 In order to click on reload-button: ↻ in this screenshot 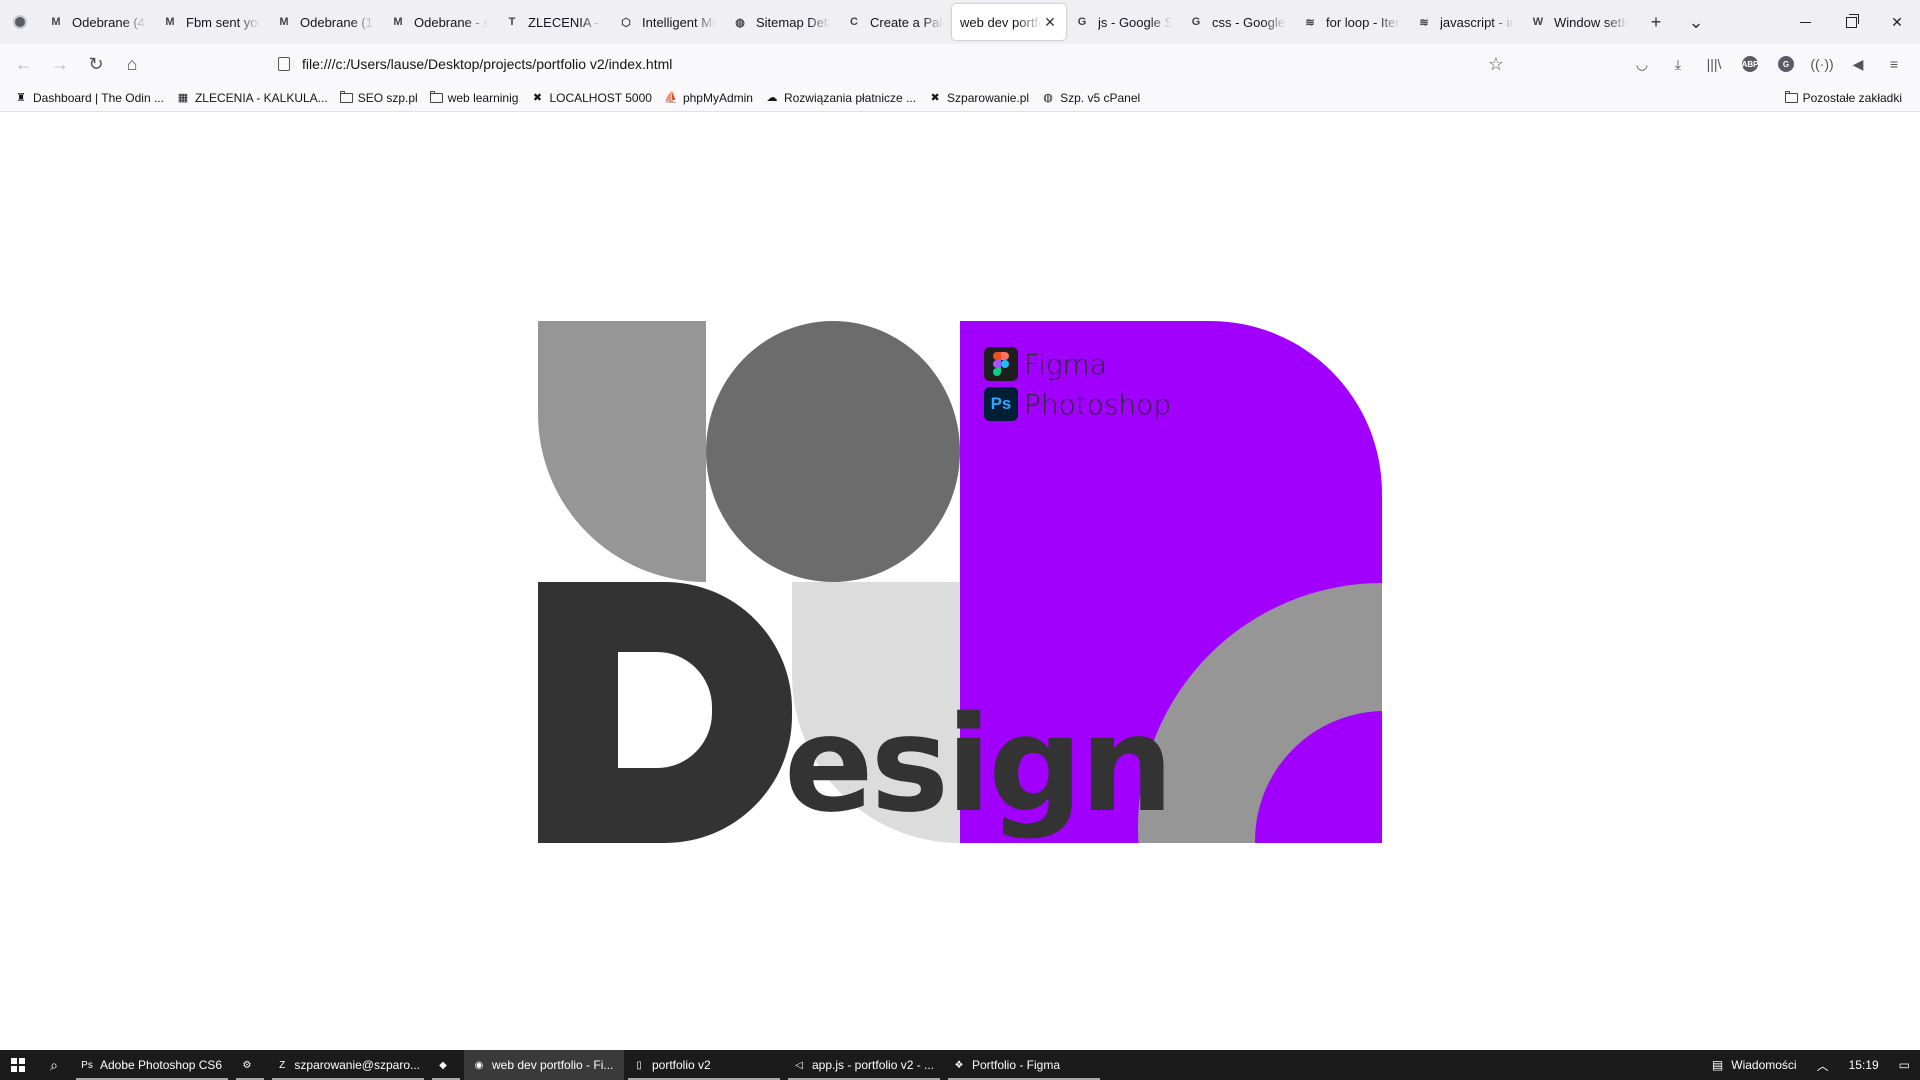, I will do `click(96, 64)`.